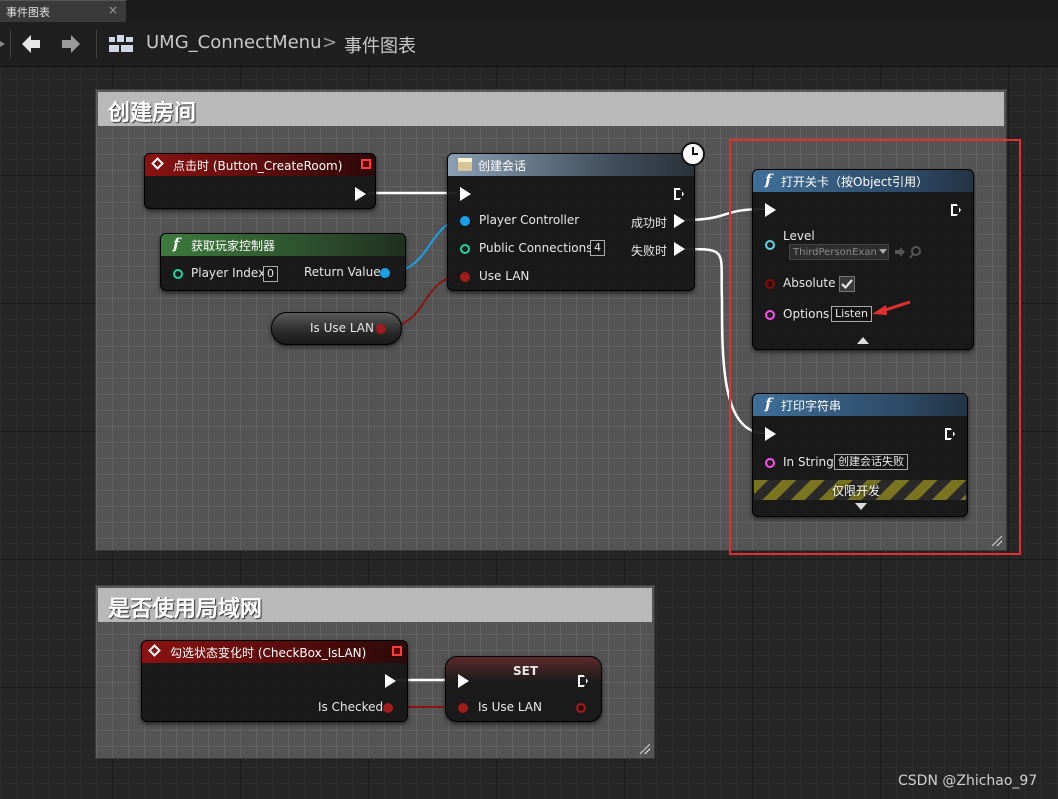  I want to click on player-index-label: Player Index, so click(228, 273).